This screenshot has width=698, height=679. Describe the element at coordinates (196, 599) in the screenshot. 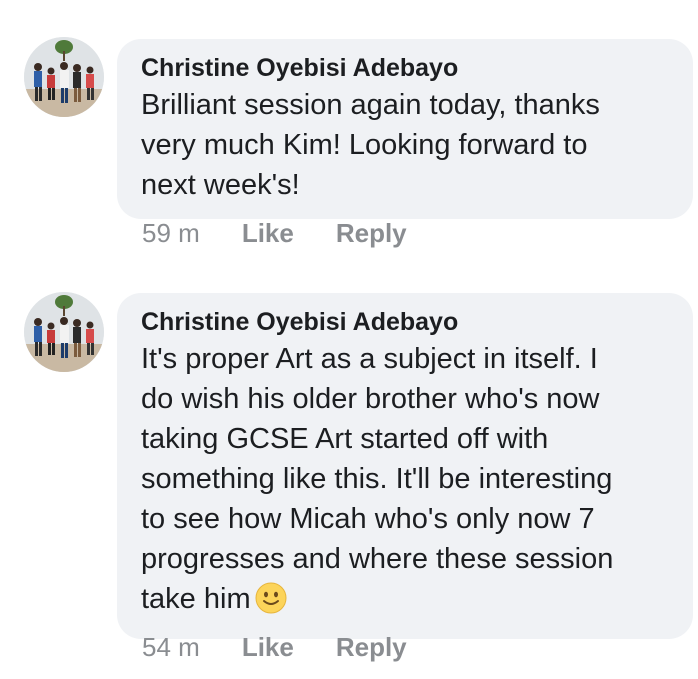

I see `comment-text-line: take him` at that location.